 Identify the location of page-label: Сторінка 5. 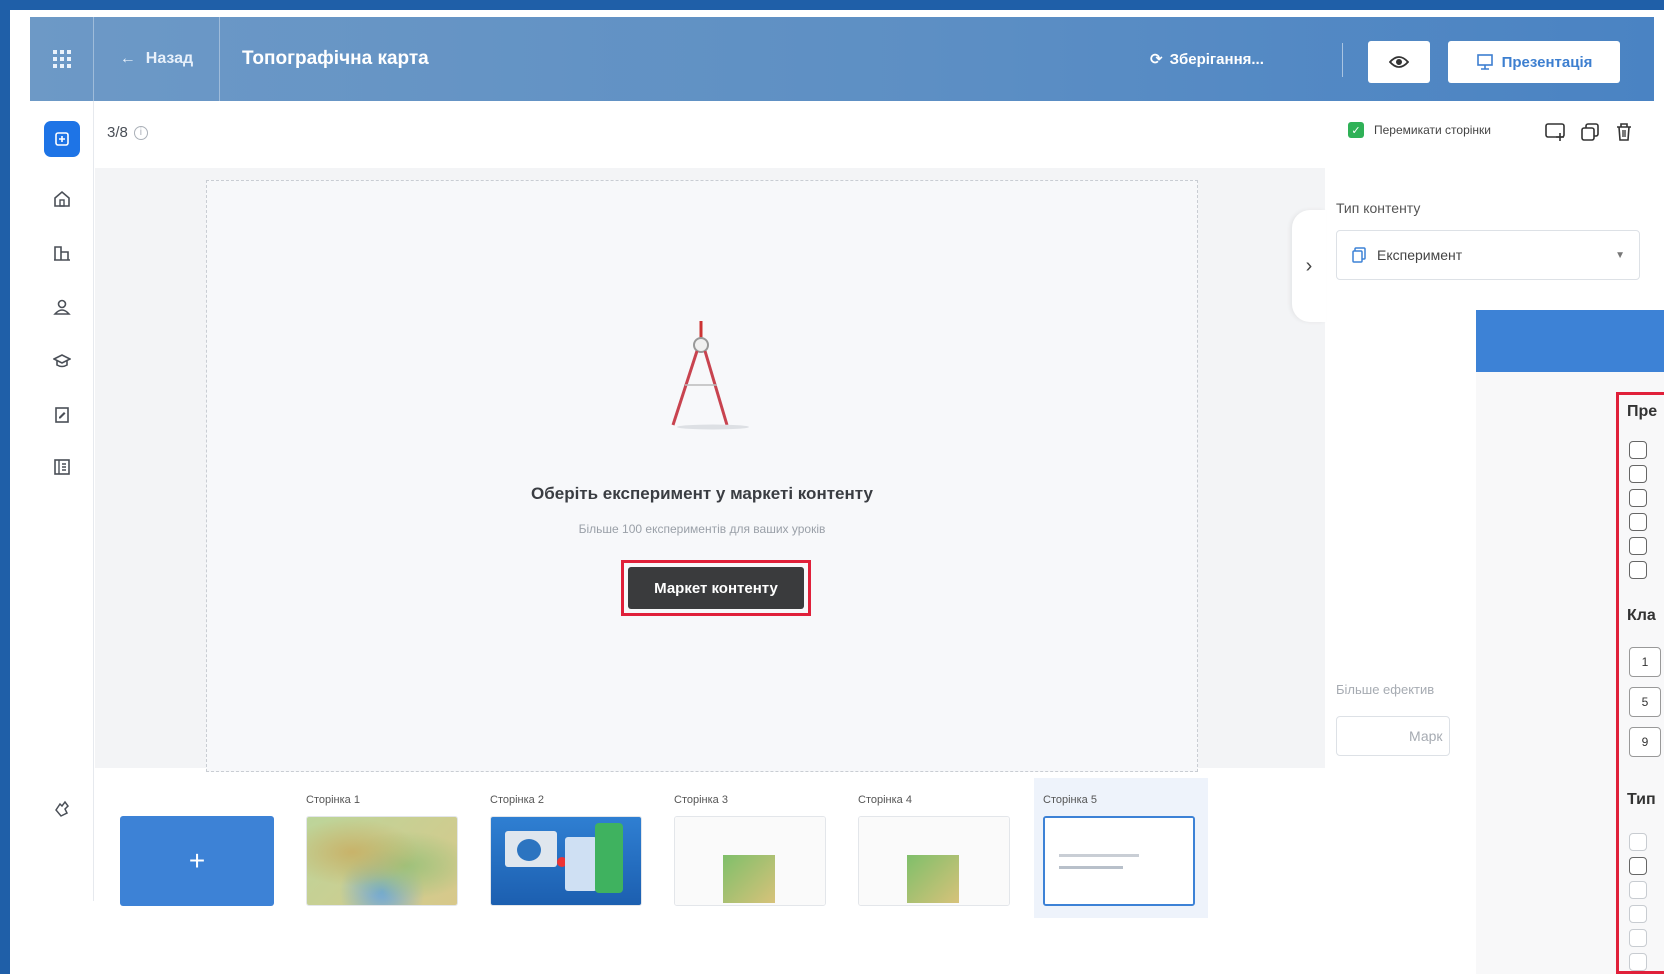
(1070, 800).